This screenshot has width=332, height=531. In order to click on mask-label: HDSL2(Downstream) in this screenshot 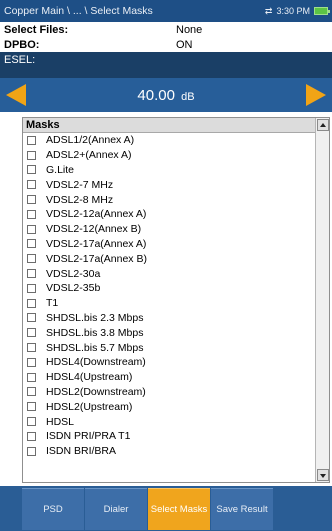, I will do `click(96, 391)`.